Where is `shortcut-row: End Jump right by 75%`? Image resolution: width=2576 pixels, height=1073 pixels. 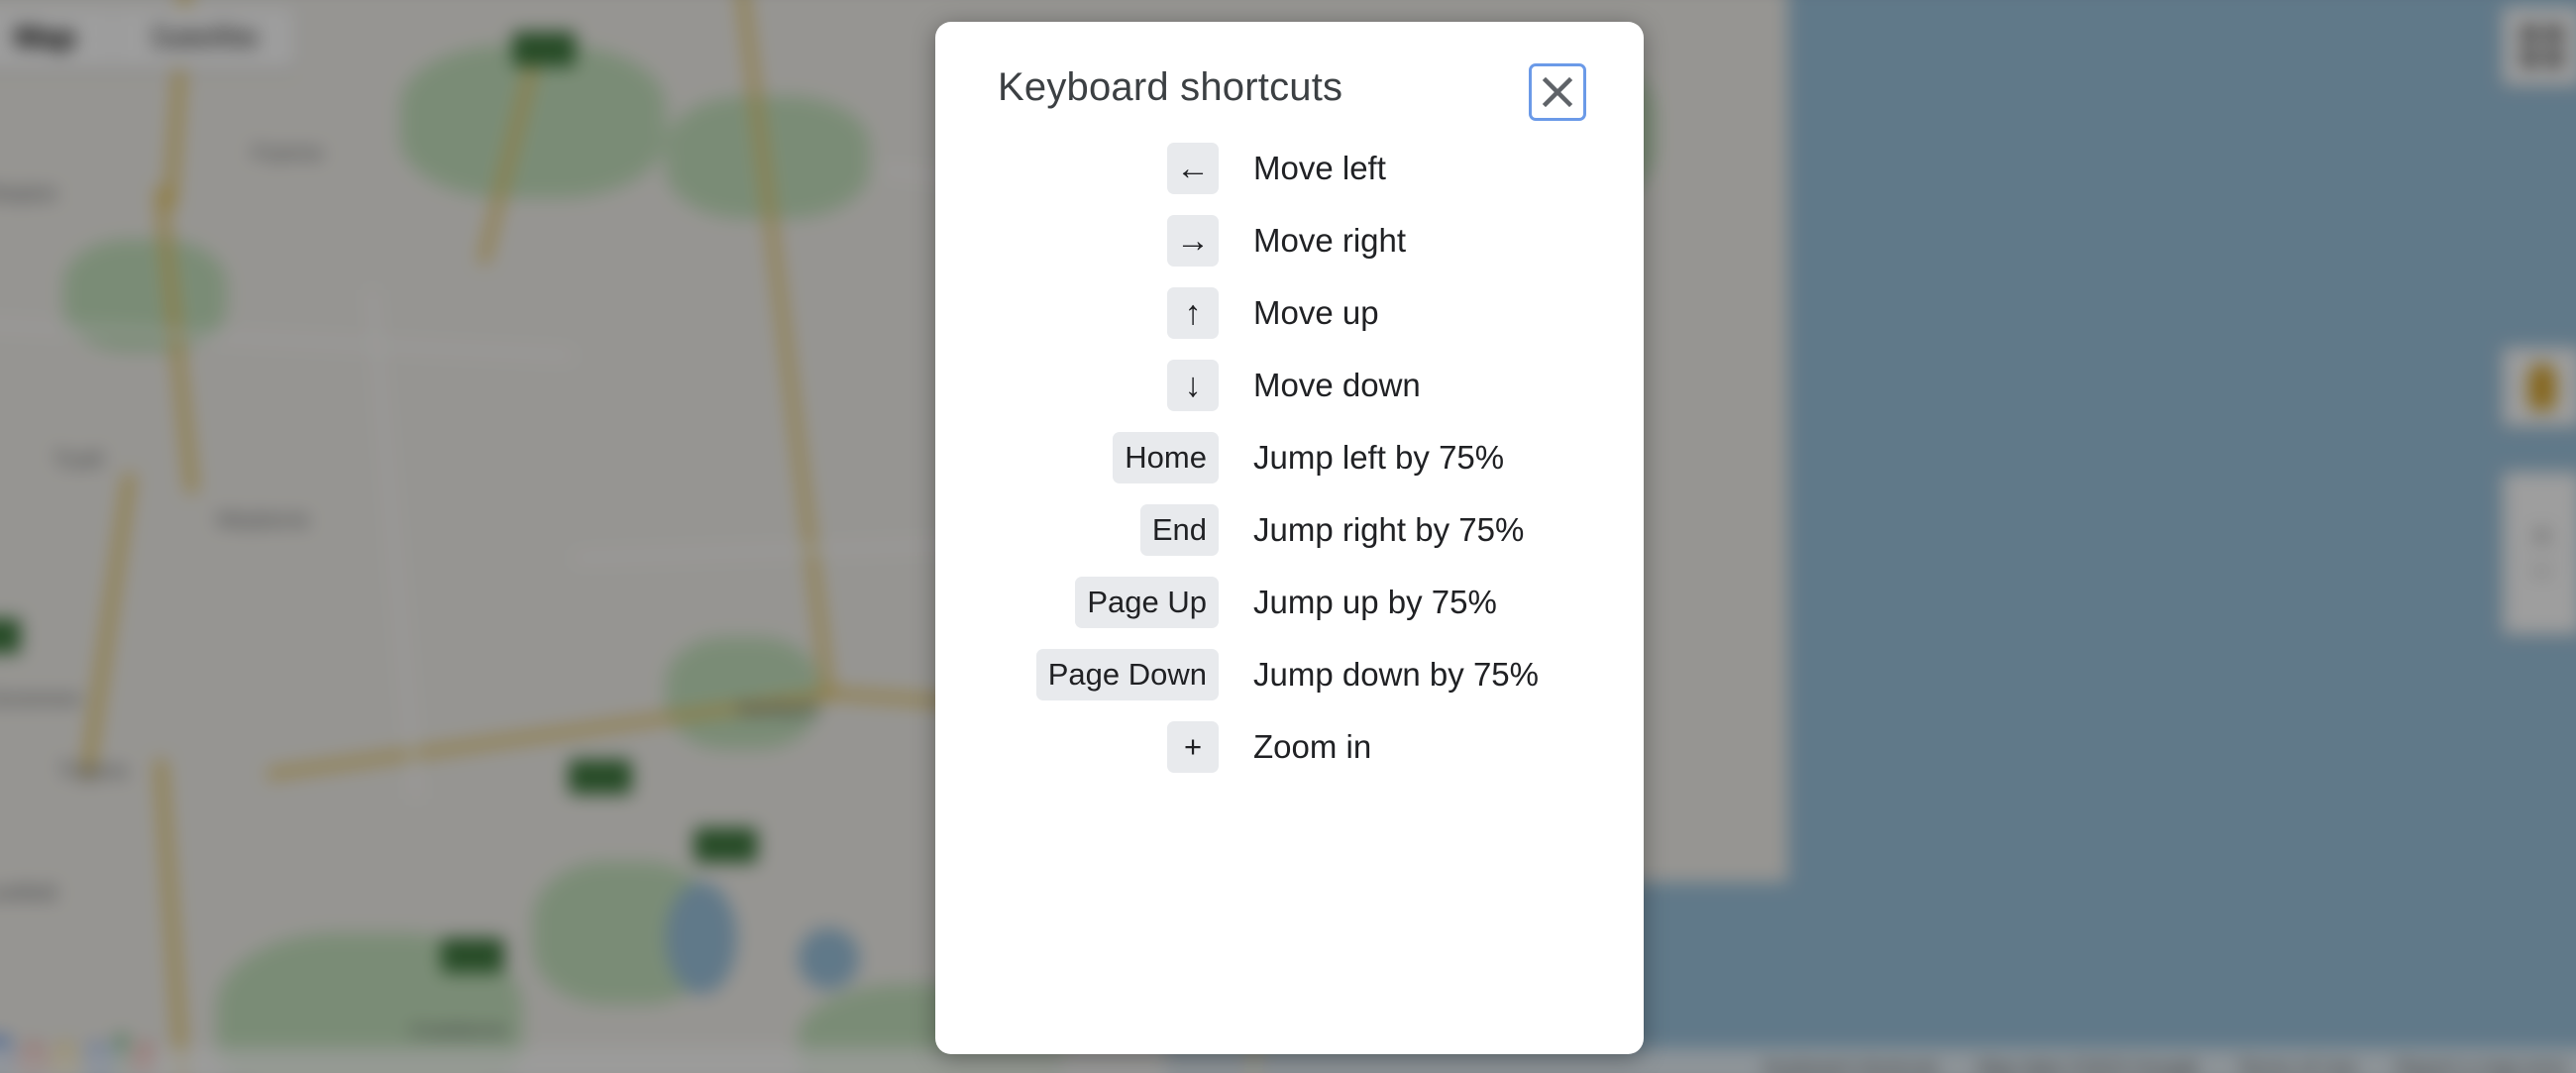 shortcut-row: End Jump right by 75% is located at coordinates (1290, 530).